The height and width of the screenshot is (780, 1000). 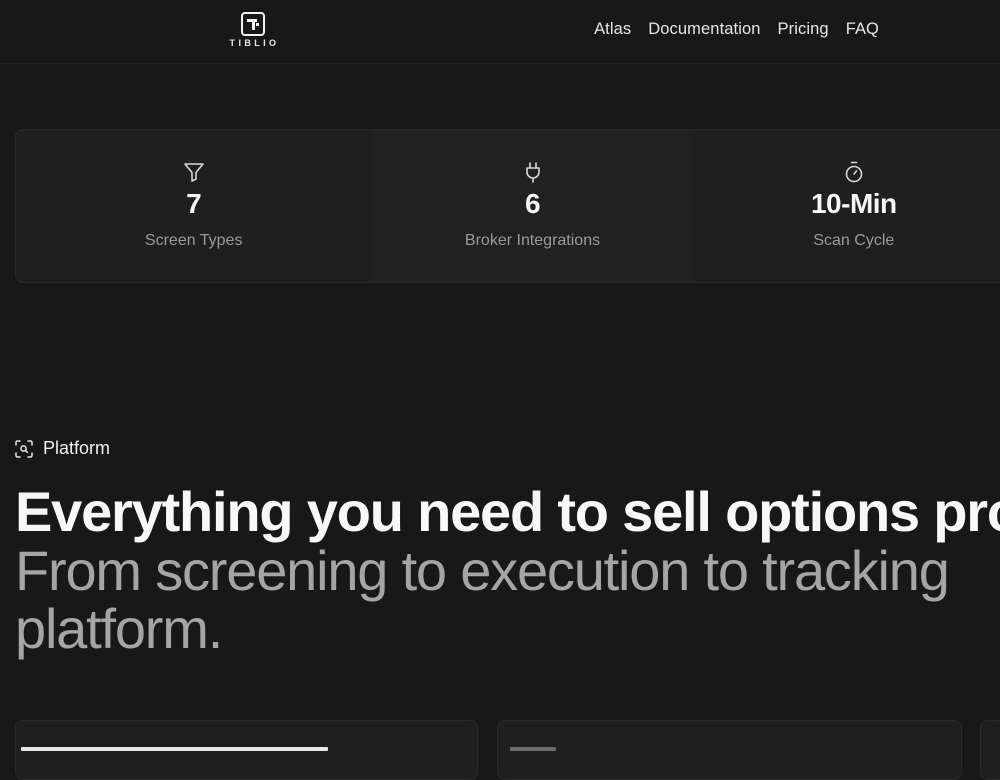 I want to click on platform-tag: Platform, so click(x=62, y=448).